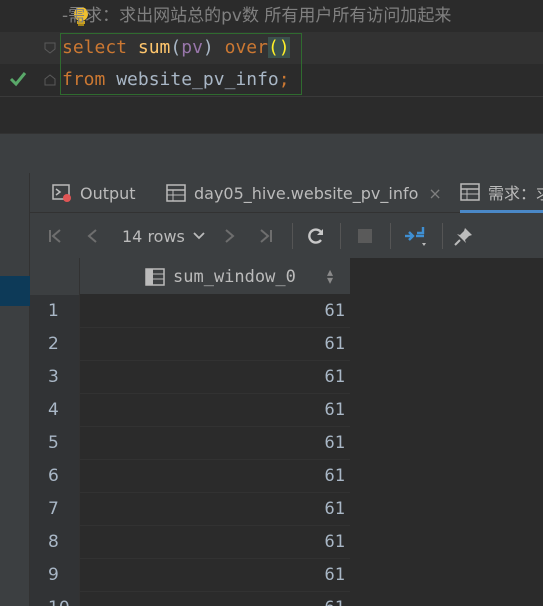  Describe the element at coordinates (108, 193) in the screenshot. I see `tab-output-label: Output` at that location.